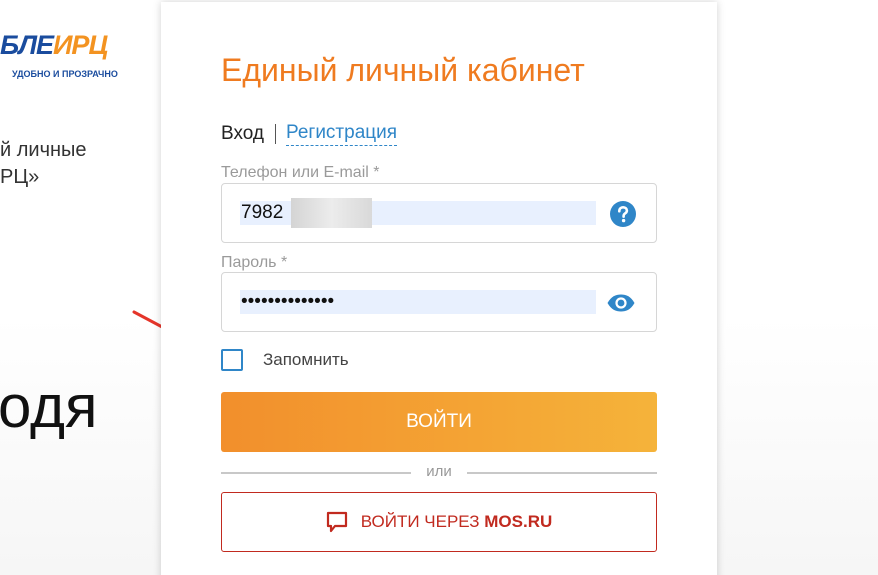 The width and height of the screenshot is (878, 575). Describe the element at coordinates (623, 214) in the screenshot. I see `question-circle-icon` at that location.